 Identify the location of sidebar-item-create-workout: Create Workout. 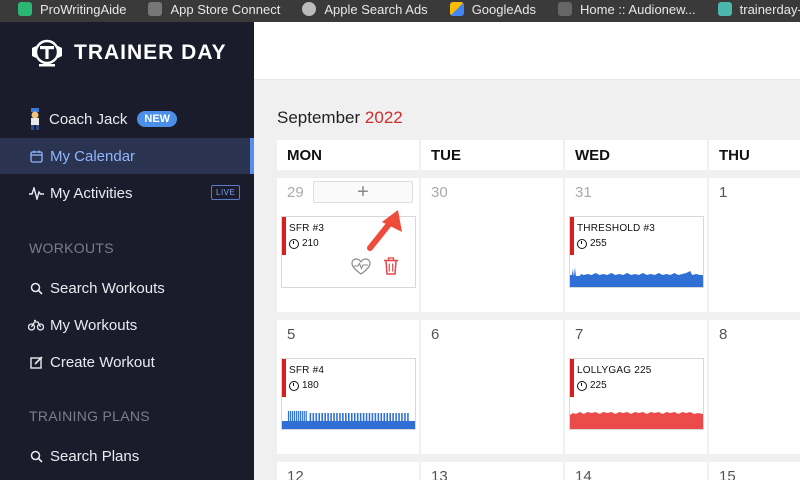
(127, 362).